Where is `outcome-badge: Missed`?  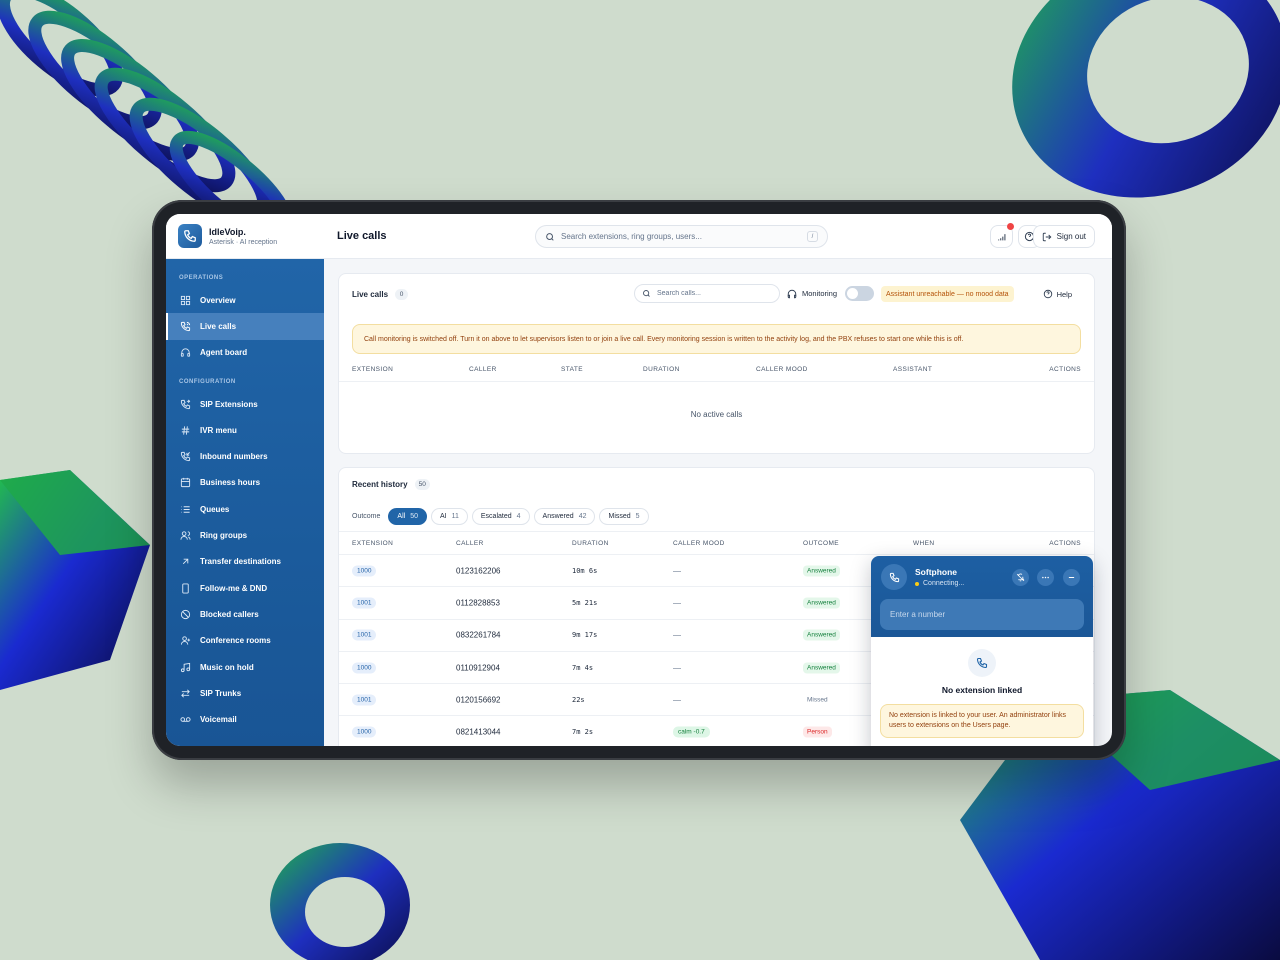
outcome-badge: Missed is located at coordinates (817, 700).